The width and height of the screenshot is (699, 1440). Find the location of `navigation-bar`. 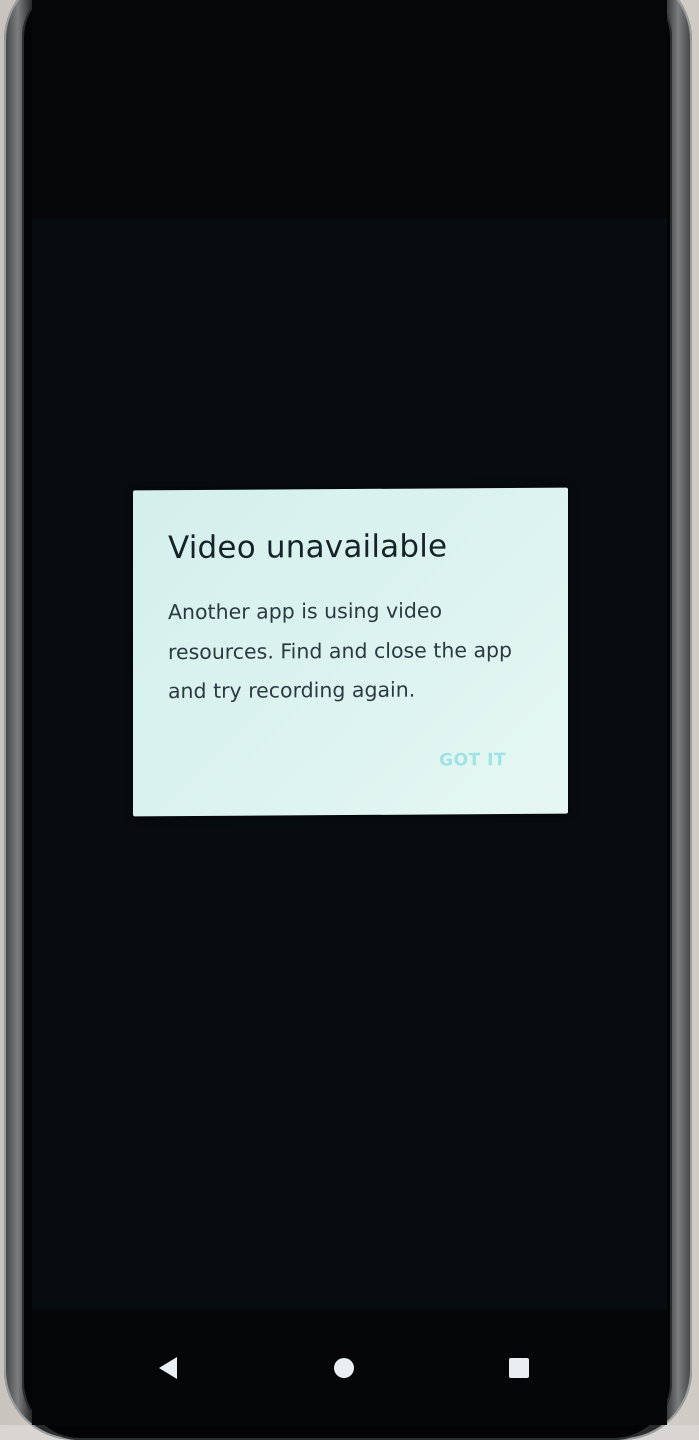

navigation-bar is located at coordinates (349, 1367).